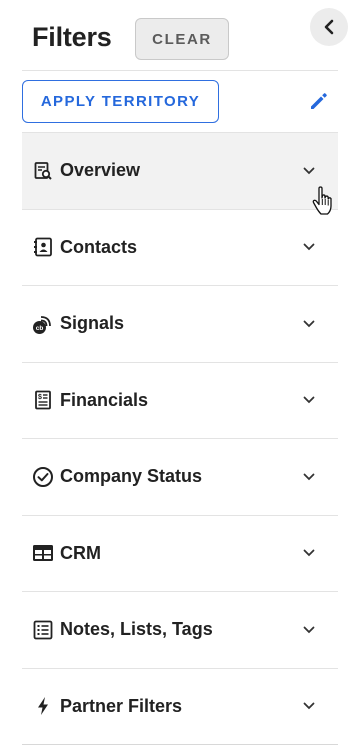 The image size is (360, 746). Describe the element at coordinates (180, 247) in the screenshot. I see `section-contacts: Contacts` at that location.